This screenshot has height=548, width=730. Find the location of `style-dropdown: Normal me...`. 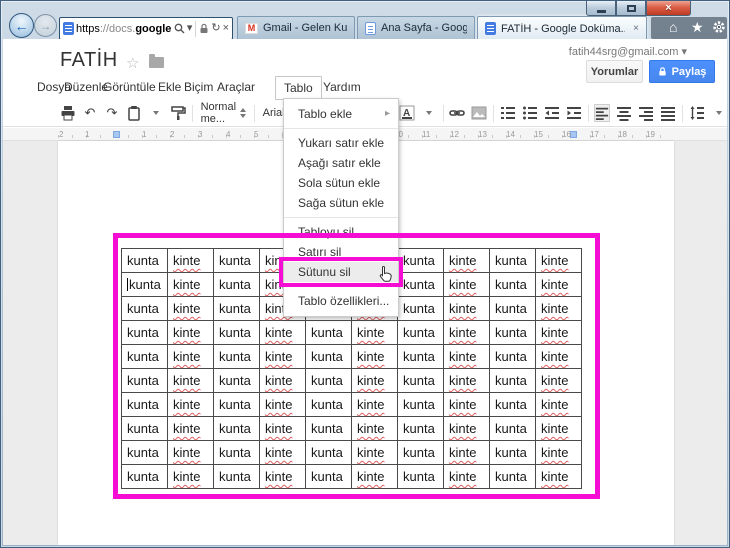

style-dropdown: Normal me... is located at coordinates (223, 113).